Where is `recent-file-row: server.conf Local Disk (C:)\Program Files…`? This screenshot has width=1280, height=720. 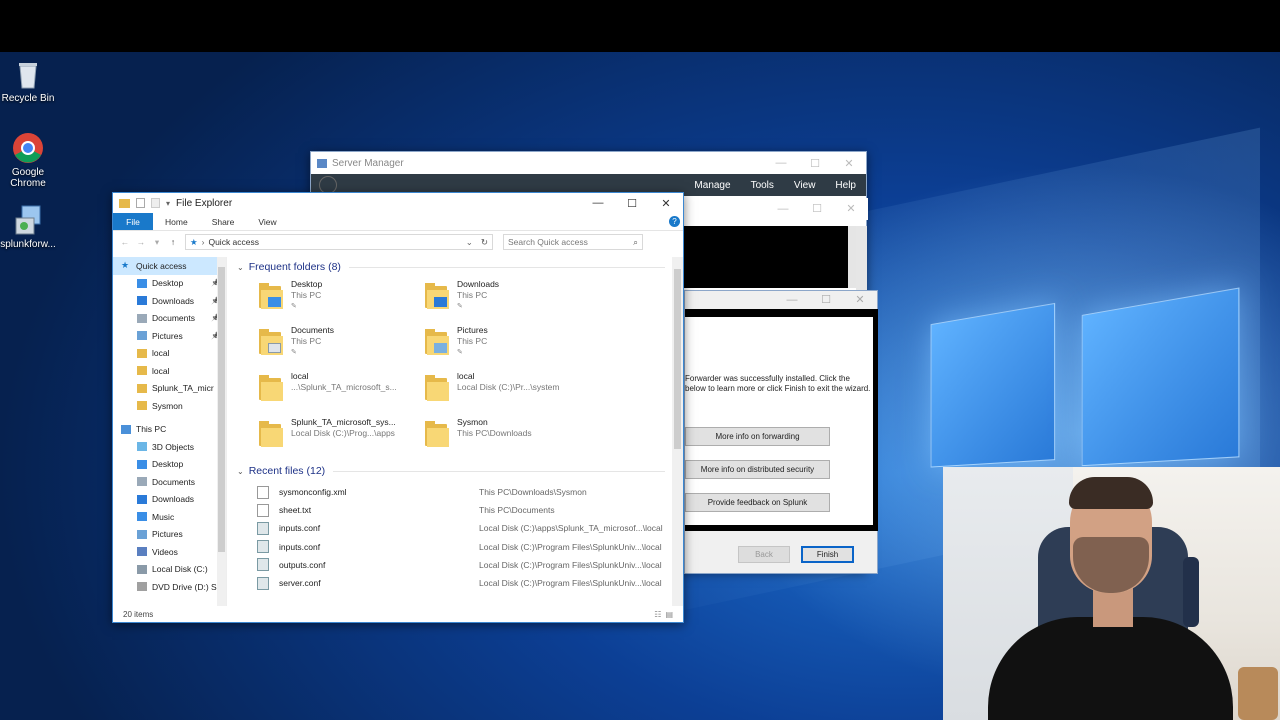 recent-file-row: server.conf Local Disk (C:)\Program Files… is located at coordinates (464, 583).